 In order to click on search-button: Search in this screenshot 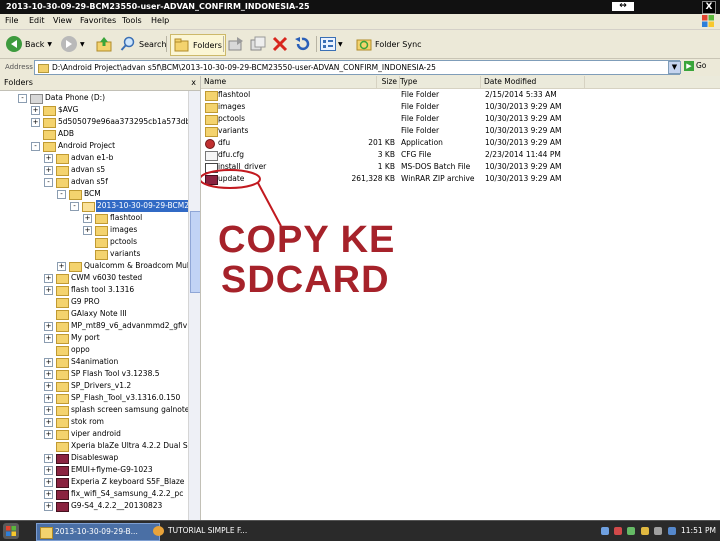, I will do `click(143, 44)`.